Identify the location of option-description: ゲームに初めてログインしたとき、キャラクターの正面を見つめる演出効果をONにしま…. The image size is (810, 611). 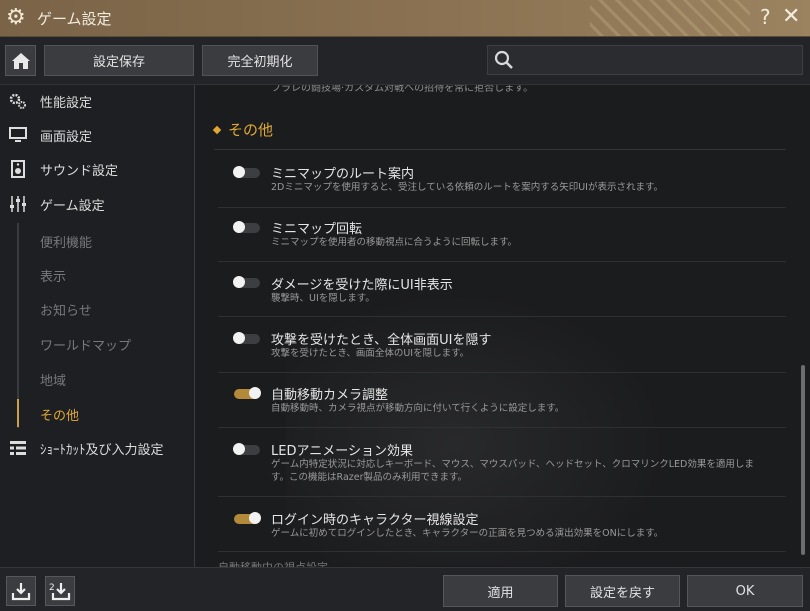
(467, 533).